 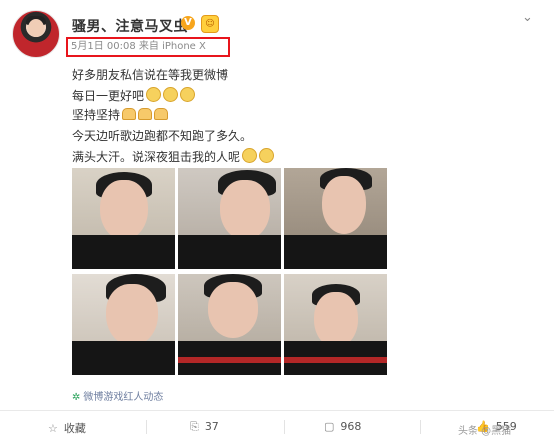 What do you see at coordinates (529, 17) in the screenshot?
I see `chevron-down-icon: ⌄` at bounding box center [529, 17].